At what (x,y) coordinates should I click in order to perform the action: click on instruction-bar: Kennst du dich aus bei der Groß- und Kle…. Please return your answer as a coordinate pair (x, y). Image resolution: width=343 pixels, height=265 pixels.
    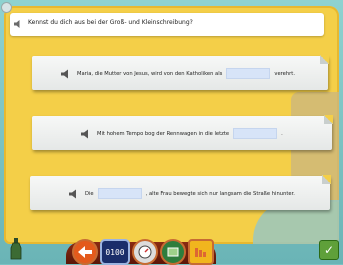
    Looking at the image, I should click on (167, 24).